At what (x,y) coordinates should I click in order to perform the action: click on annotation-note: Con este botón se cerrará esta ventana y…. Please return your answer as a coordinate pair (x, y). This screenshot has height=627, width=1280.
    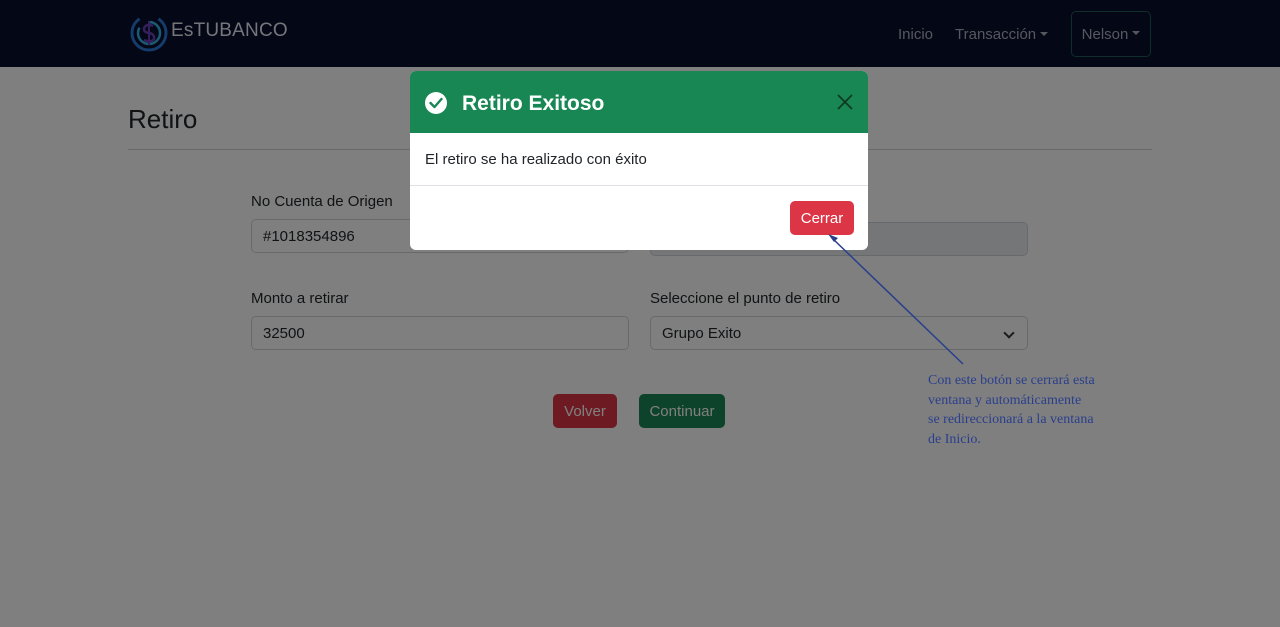
    Looking at the image, I should click on (1011, 410).